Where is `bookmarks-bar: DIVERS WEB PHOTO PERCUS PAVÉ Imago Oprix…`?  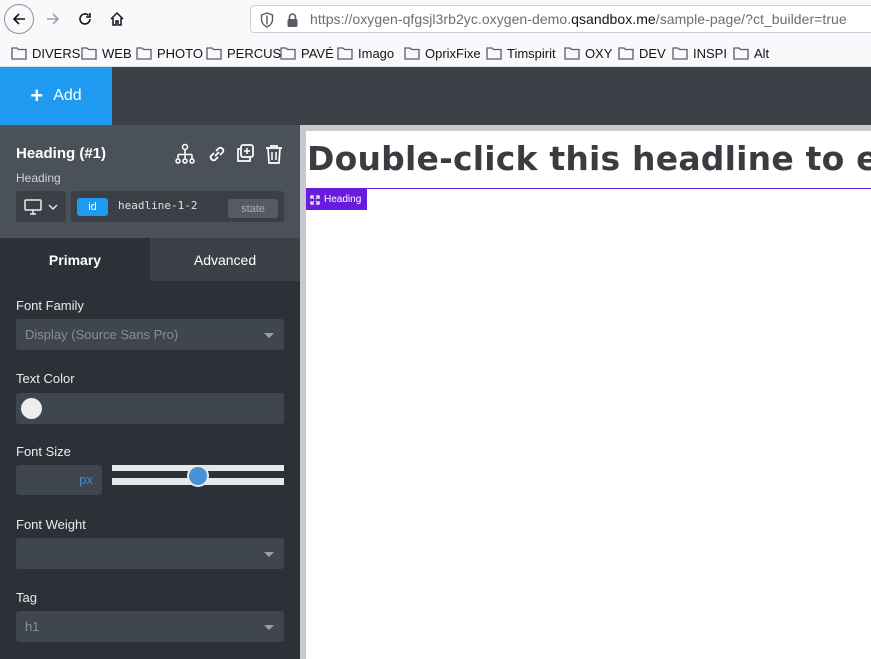
bookmarks-bar: DIVERS WEB PHOTO PERCUS PAVÉ Imago Oprix… is located at coordinates (435, 52).